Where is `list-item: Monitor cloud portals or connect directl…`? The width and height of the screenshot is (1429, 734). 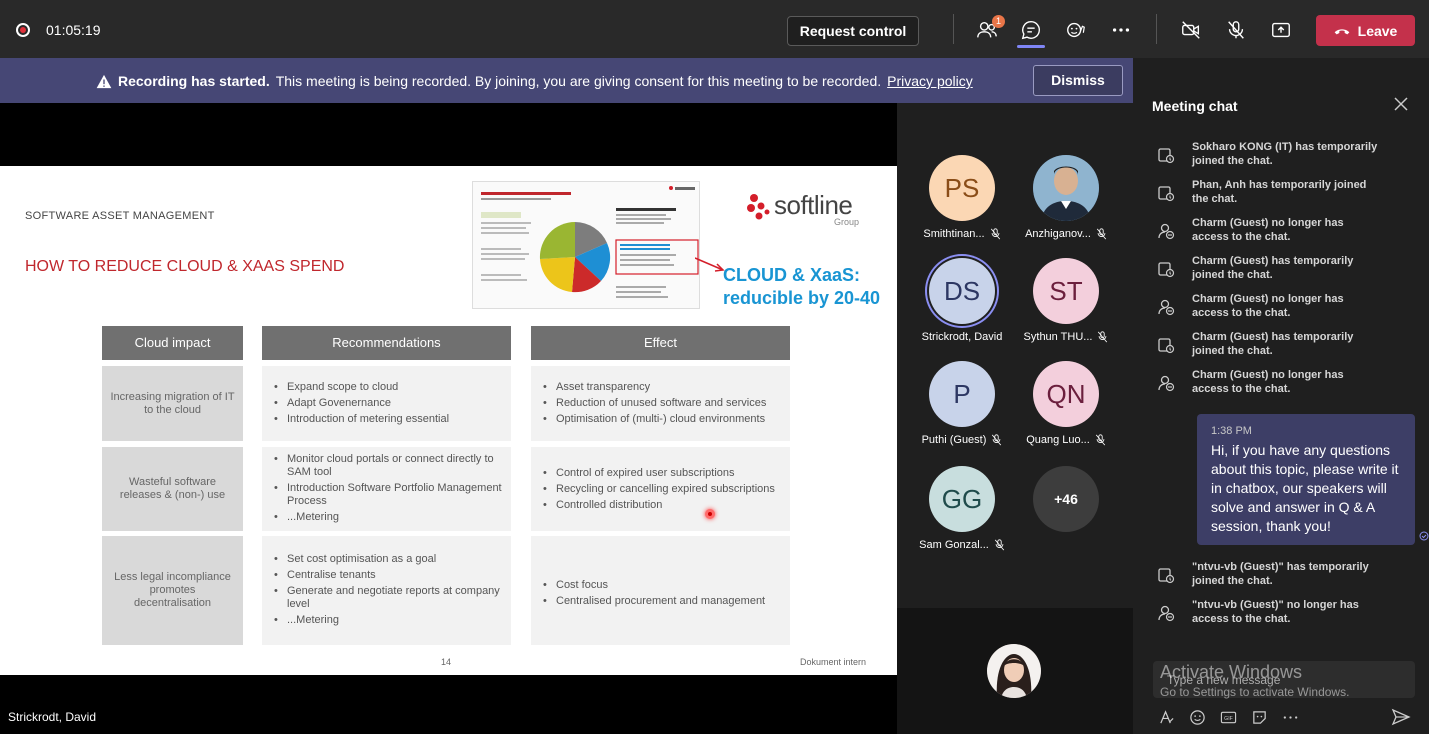 list-item: Monitor cloud portals or connect directl… is located at coordinates (389, 466).